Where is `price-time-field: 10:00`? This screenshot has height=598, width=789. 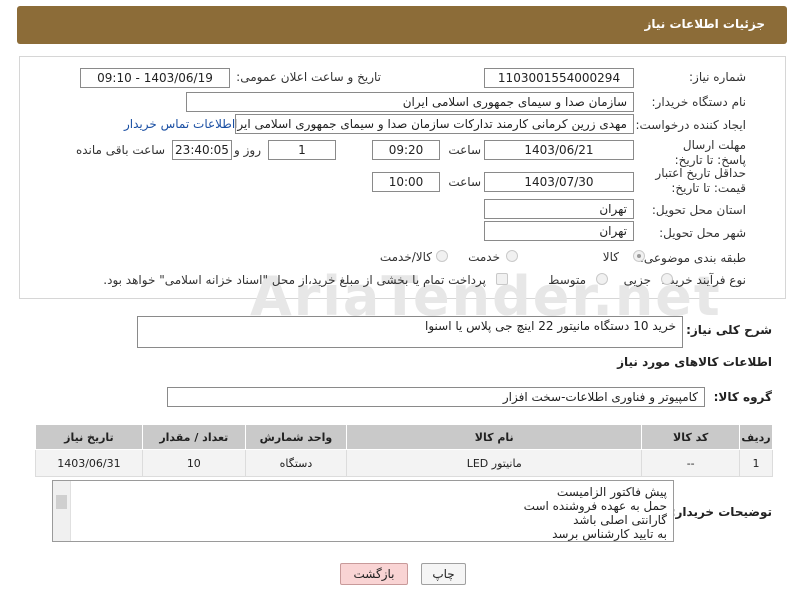
price-time-field: 10:00 is located at coordinates (406, 182).